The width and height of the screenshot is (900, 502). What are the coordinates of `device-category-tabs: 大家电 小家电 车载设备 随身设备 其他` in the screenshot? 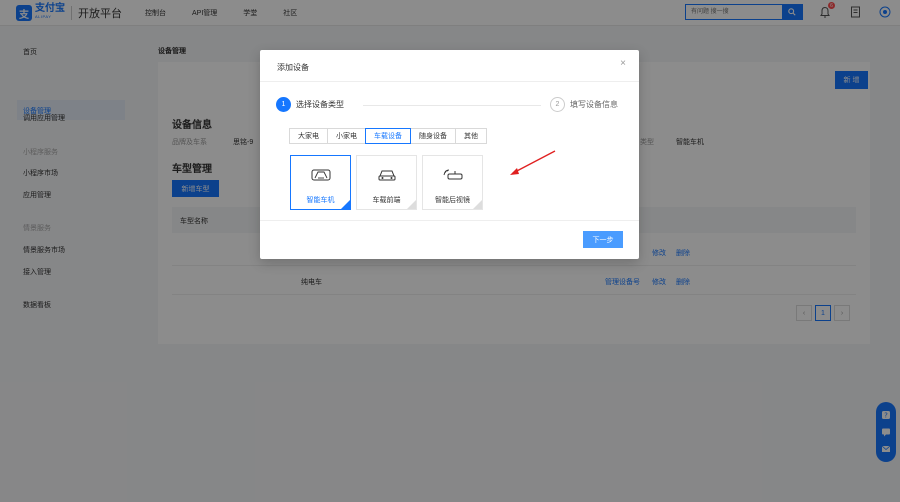 It's located at (388, 136).